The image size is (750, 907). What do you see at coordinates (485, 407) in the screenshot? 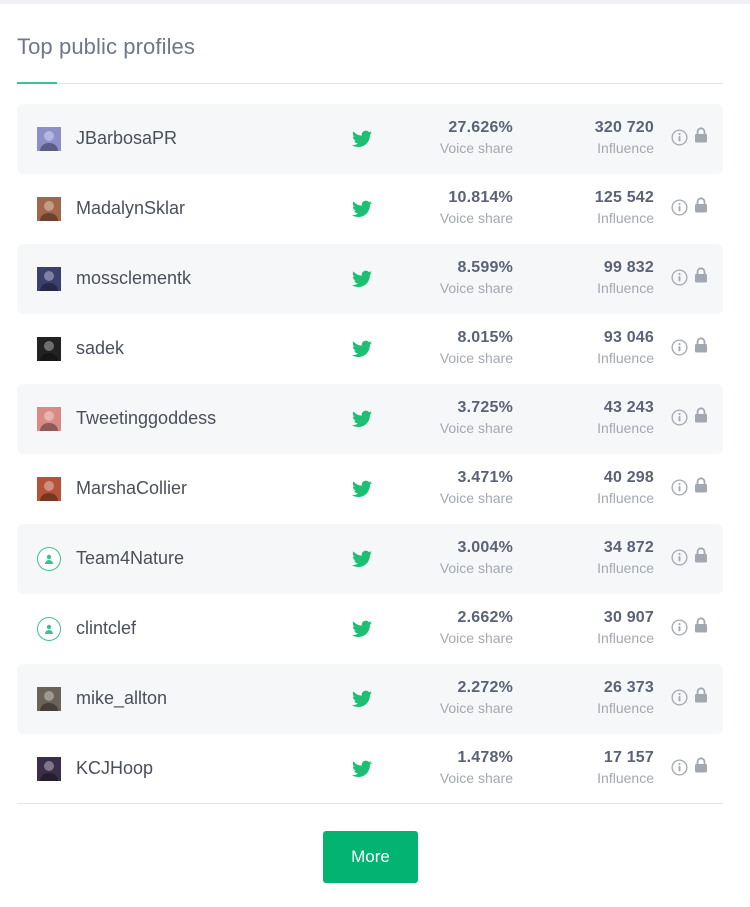
I see `voice-share-value: 3.725%` at bounding box center [485, 407].